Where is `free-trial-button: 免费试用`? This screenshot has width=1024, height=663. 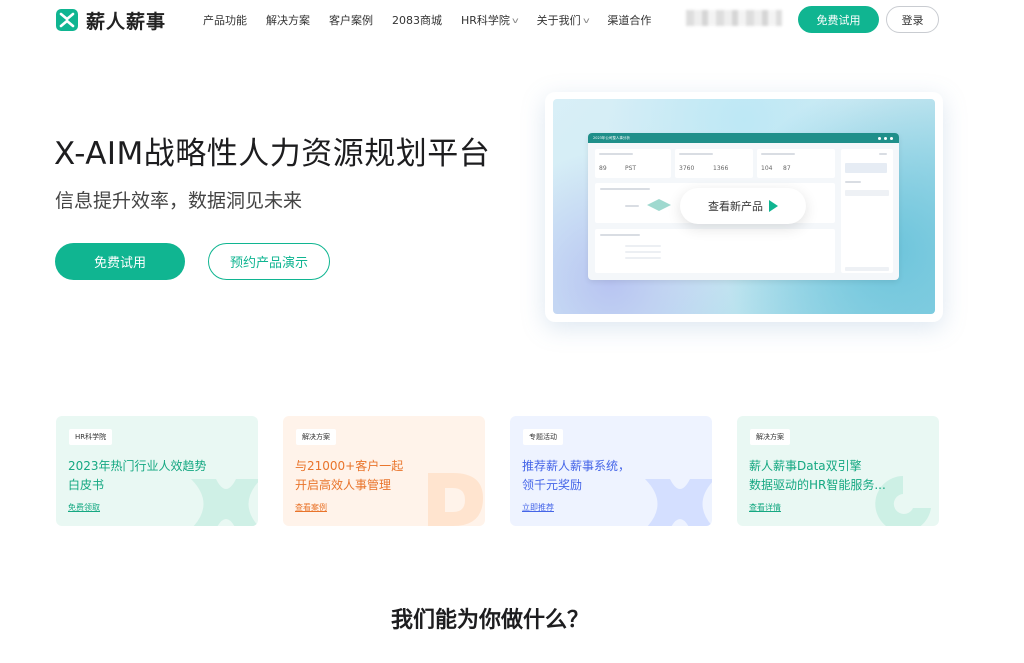 free-trial-button: 免费试用 is located at coordinates (838, 19).